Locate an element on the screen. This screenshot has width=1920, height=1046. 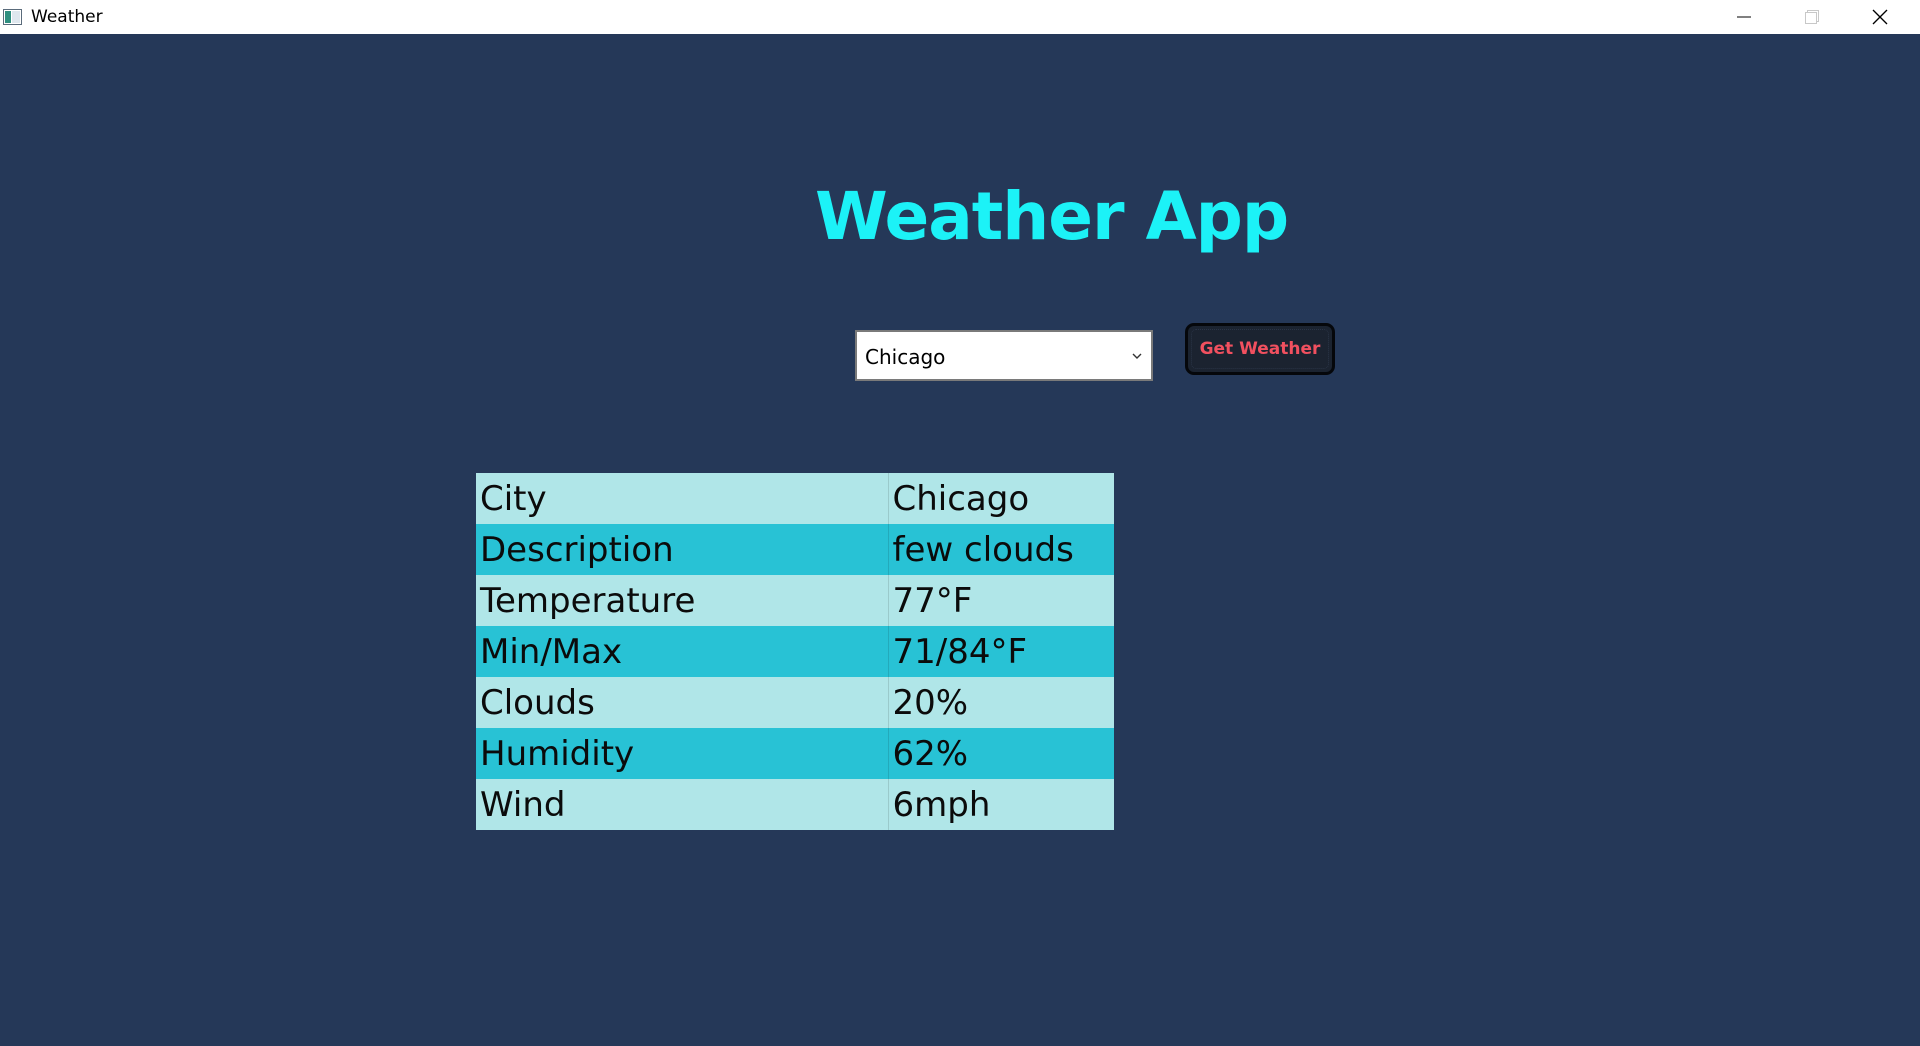
row-label: Humidity is located at coordinates (682, 753).